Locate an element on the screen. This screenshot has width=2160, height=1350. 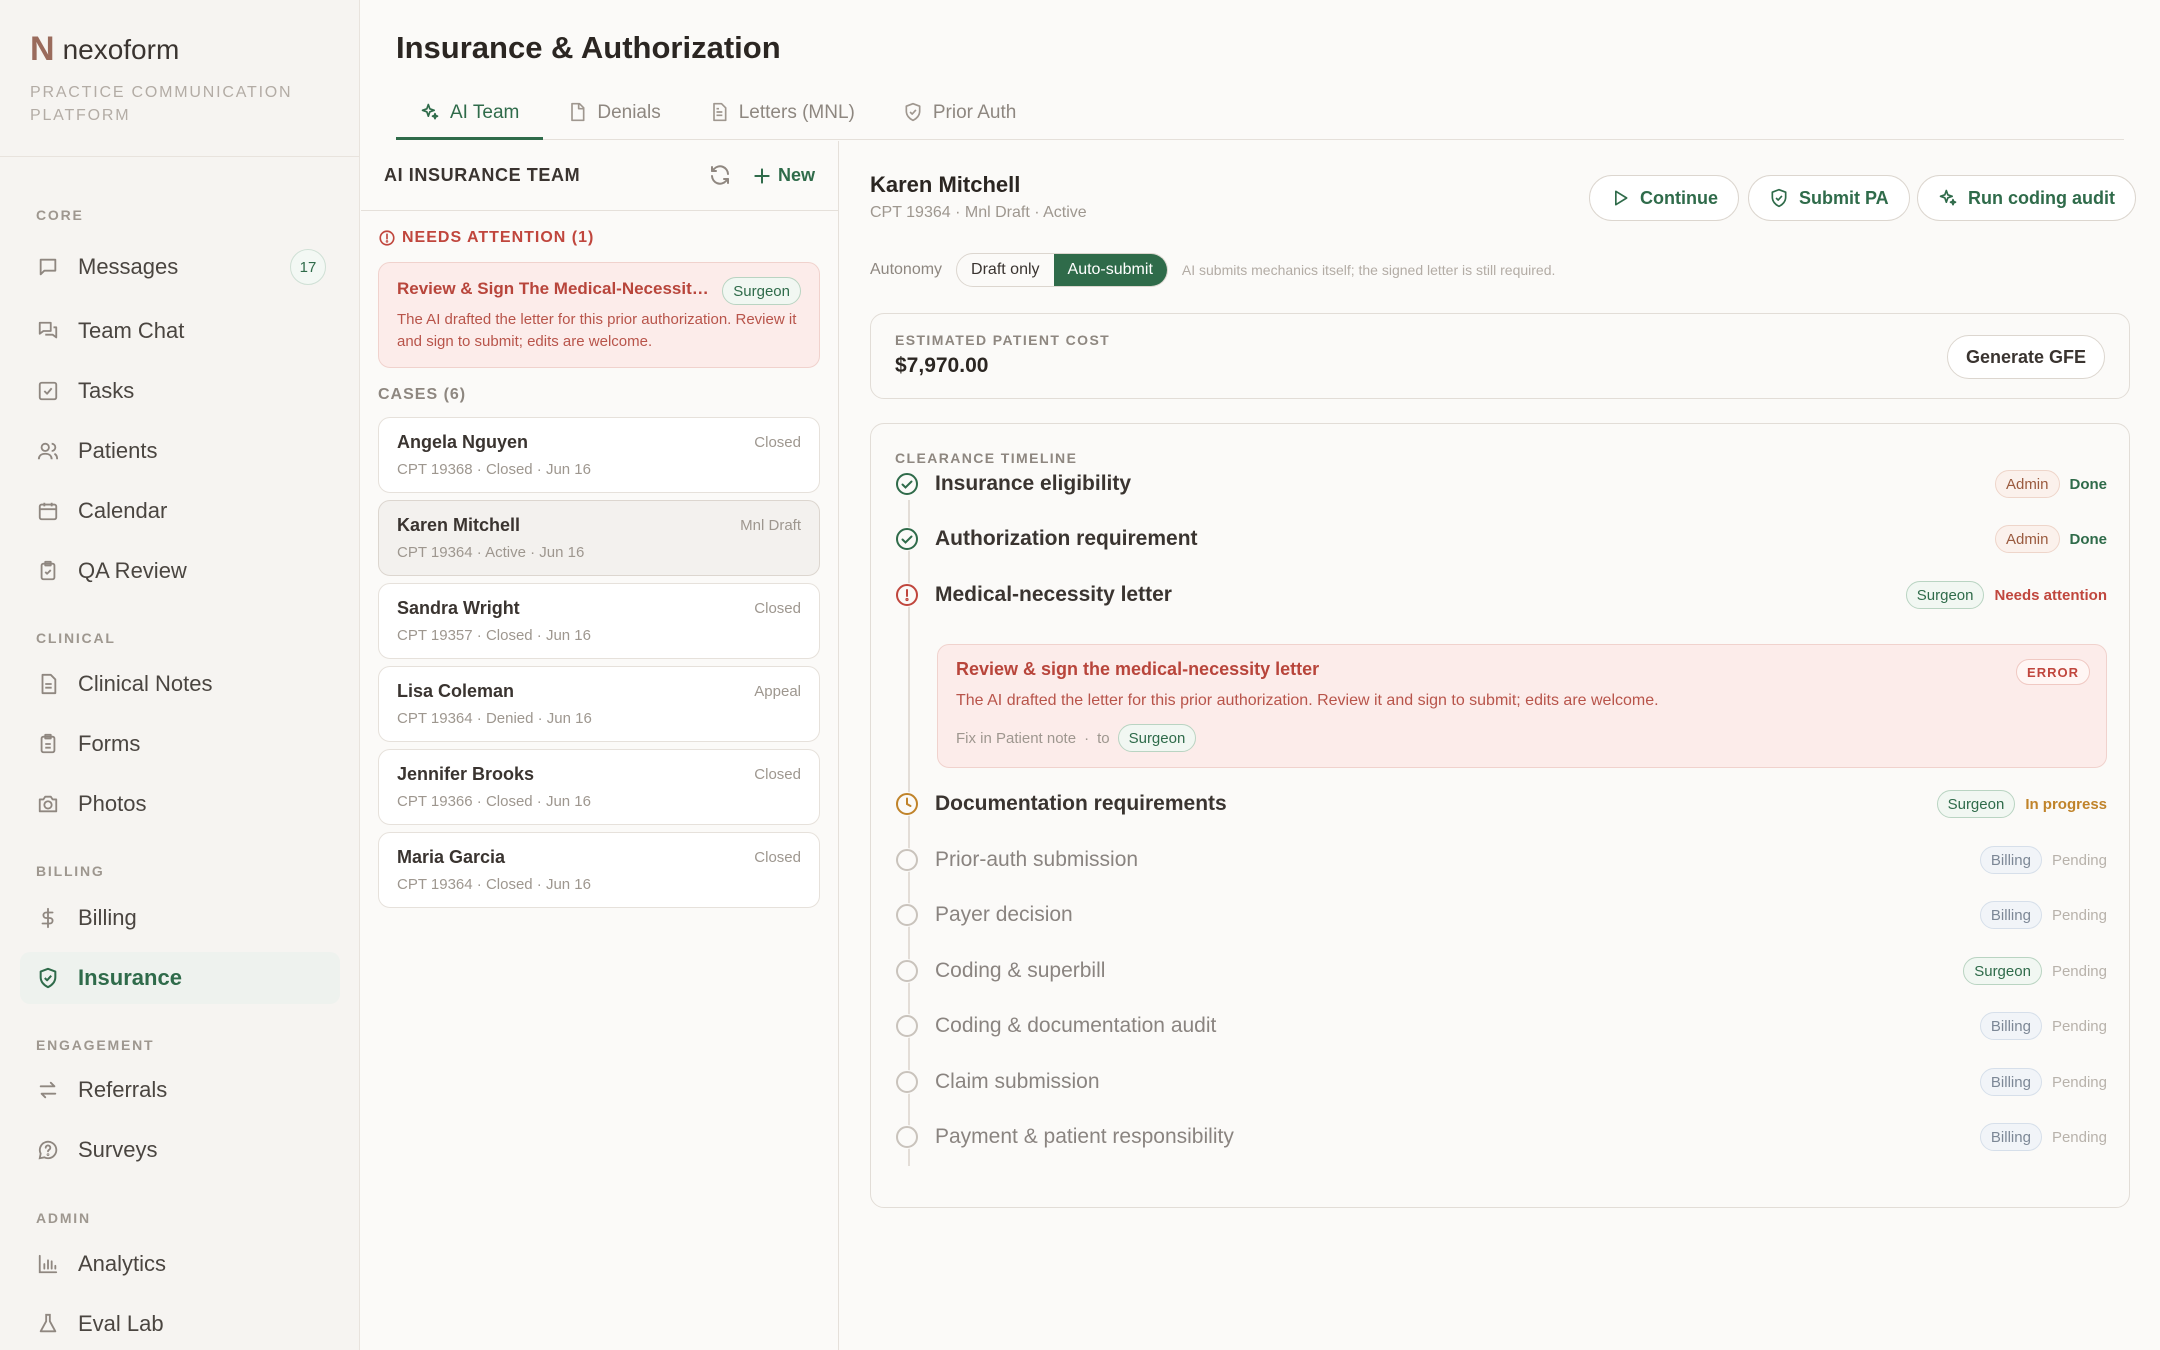
chat-bubbles-icon is located at coordinates (48, 331).